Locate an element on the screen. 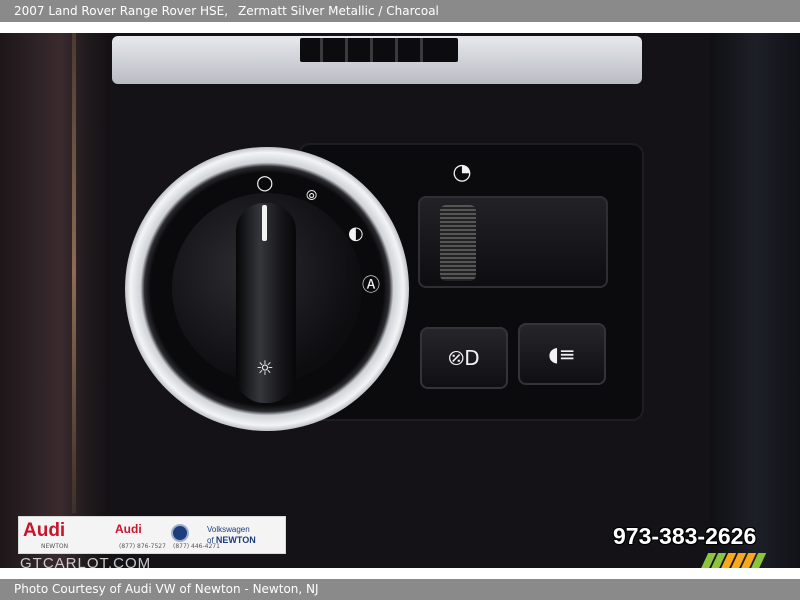  instrument-illumination-icon: ◔ is located at coordinates (462, 172).